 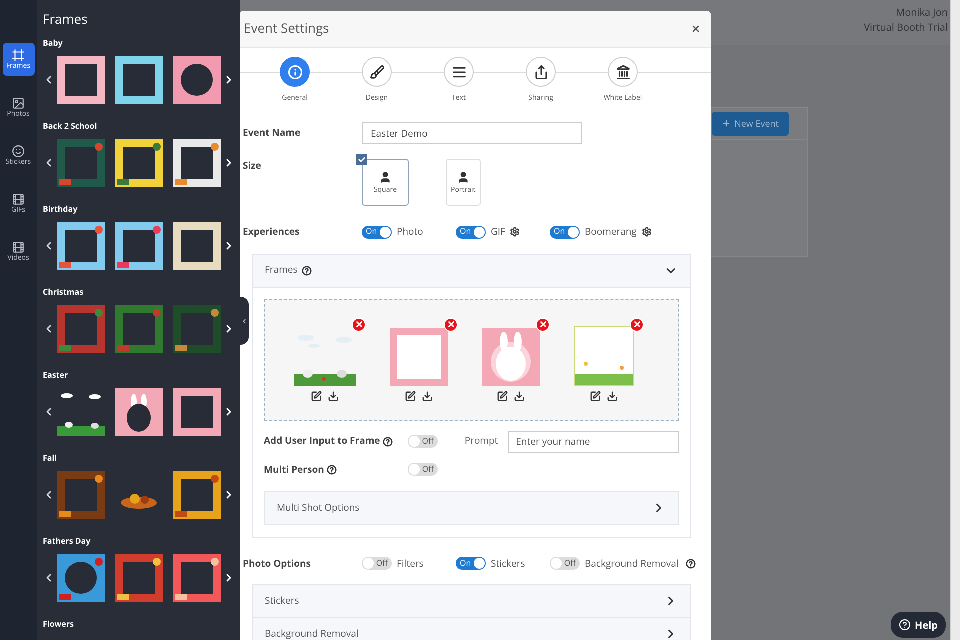 I want to click on prompt-label: Prompt, so click(x=481, y=441).